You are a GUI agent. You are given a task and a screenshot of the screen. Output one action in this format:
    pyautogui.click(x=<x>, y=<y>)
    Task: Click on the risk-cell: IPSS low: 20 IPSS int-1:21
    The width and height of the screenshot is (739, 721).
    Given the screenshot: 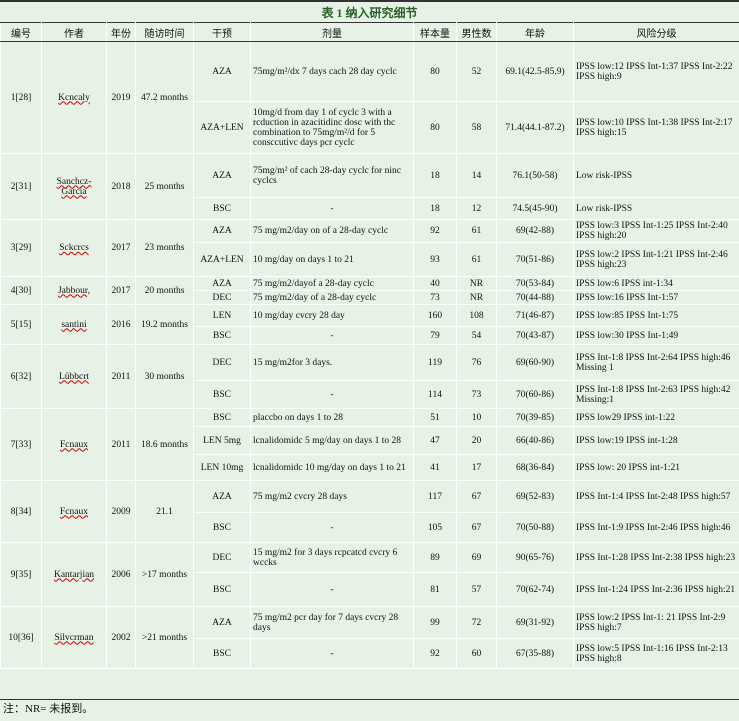 What is the action you would take?
    pyautogui.click(x=656, y=468)
    